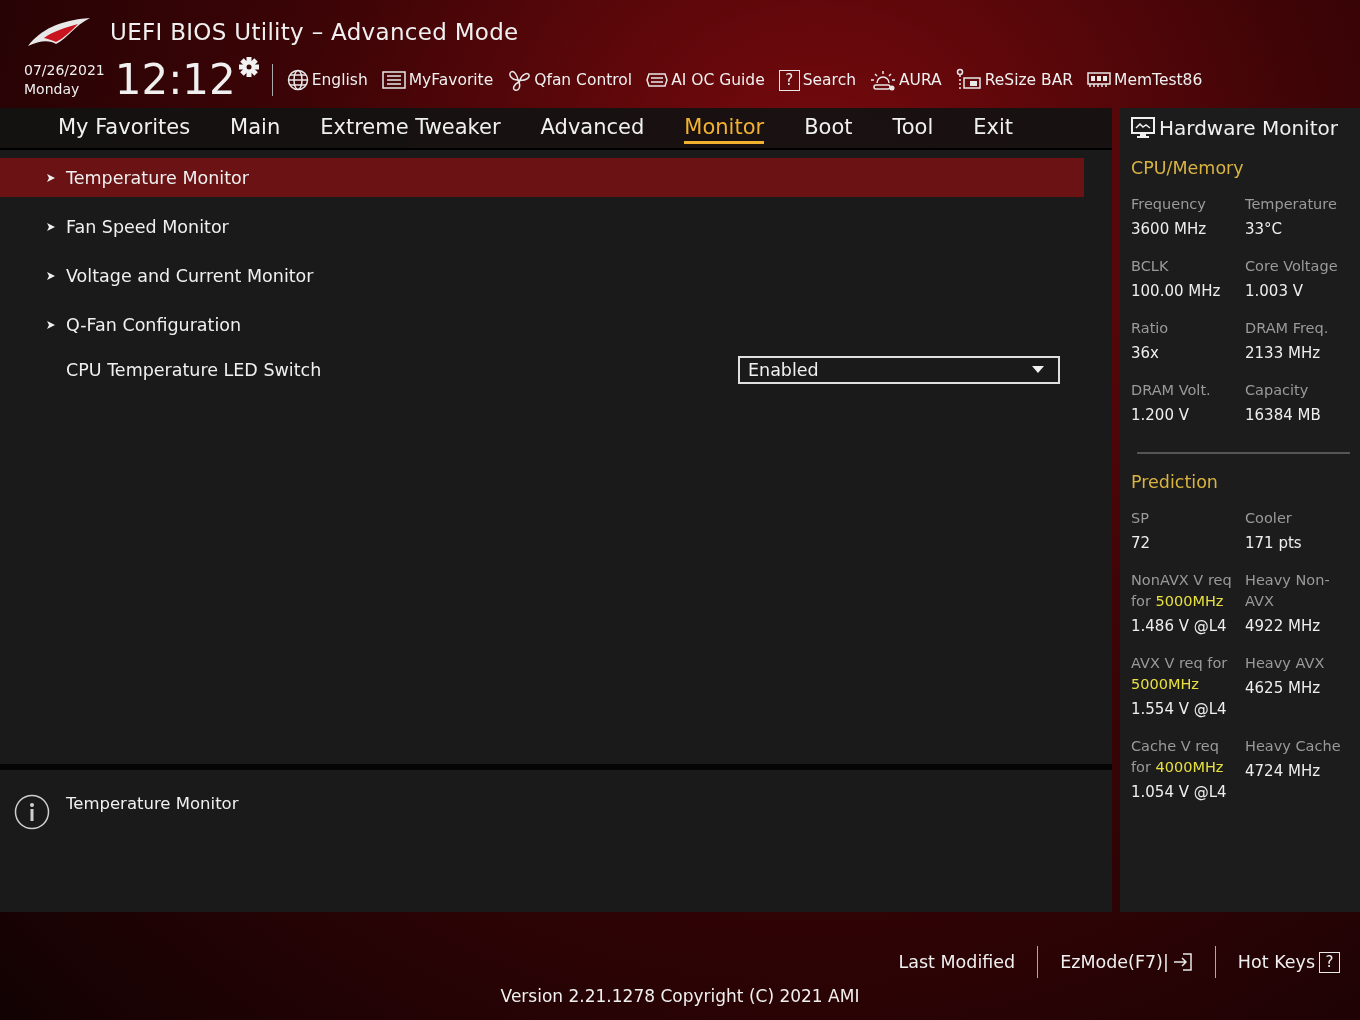  Describe the element at coordinates (1285, 663) in the screenshot. I see `stat-label: Heavy AVX` at that location.